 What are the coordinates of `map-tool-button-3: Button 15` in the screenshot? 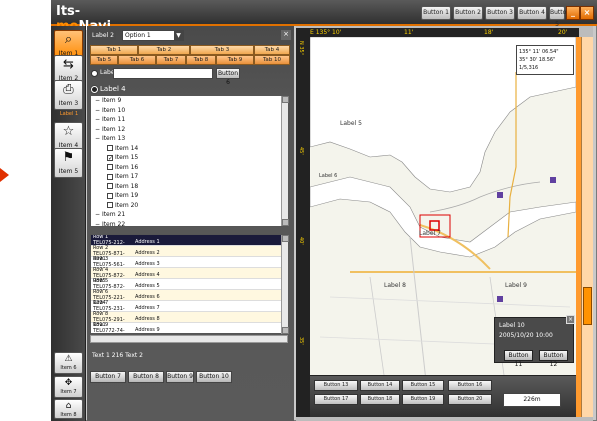 It's located at (423, 385).